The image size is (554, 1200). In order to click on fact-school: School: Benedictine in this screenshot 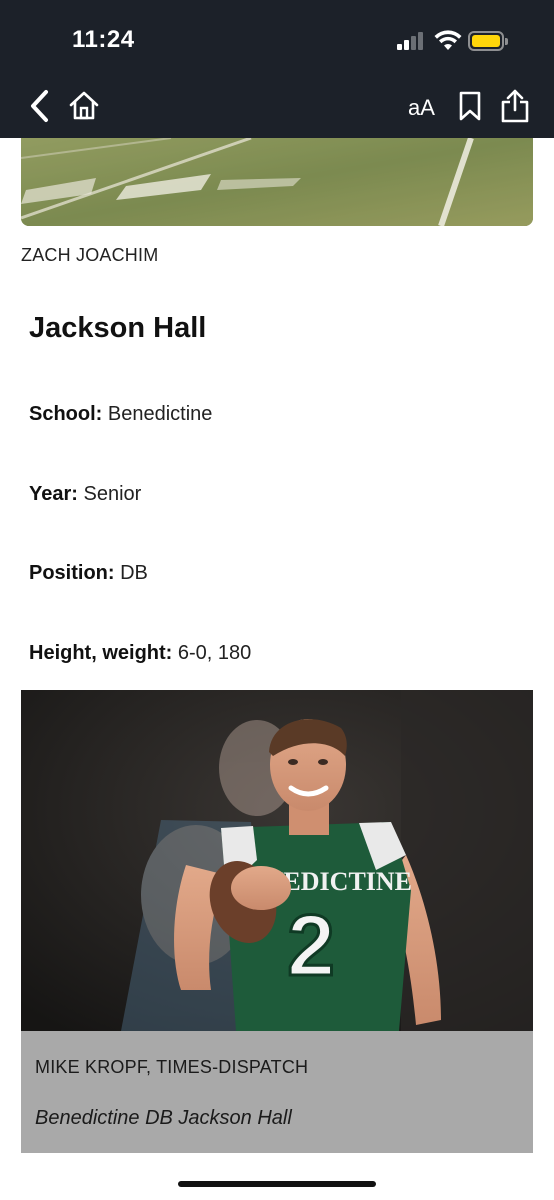, I will do `click(120, 414)`.